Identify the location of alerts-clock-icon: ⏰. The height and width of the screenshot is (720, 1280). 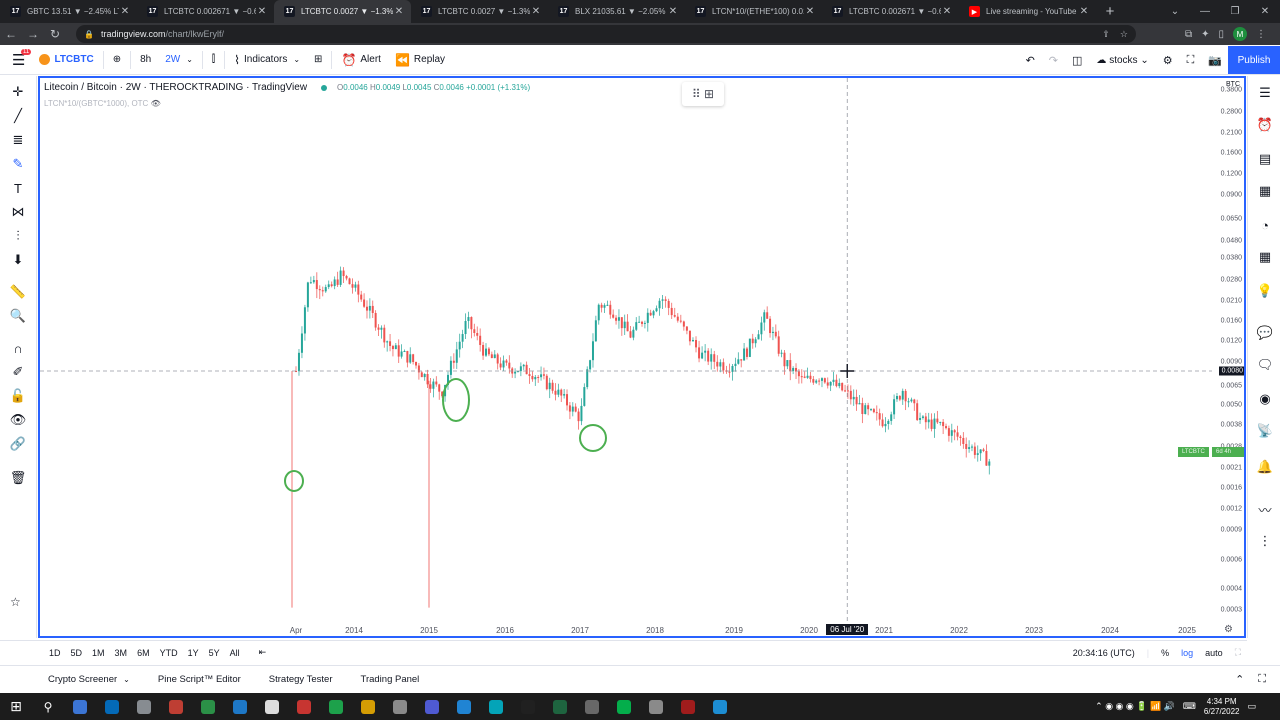
(1265, 125).